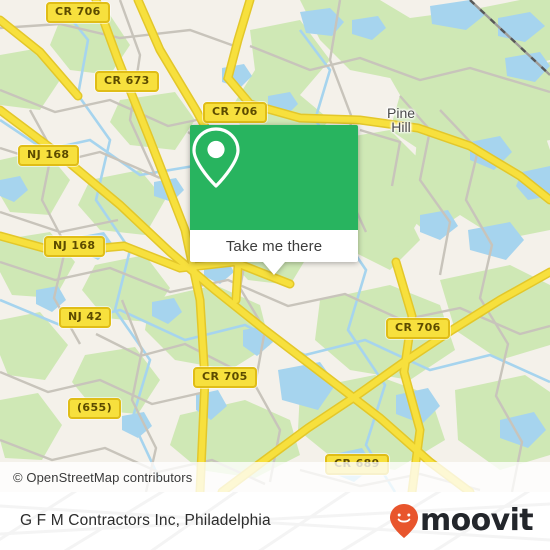 The width and height of the screenshot is (550, 550). I want to click on map-attribution: © OpenStreetMap contributors, so click(275, 477).